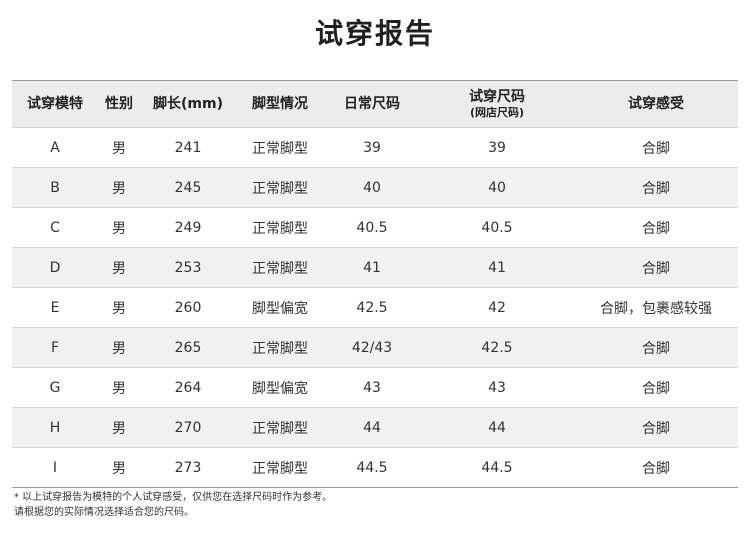 Image resolution: width=750 pixels, height=534 pixels. What do you see at coordinates (497, 347) in the screenshot?
I see `cell-trial-size: 42.5` at bounding box center [497, 347].